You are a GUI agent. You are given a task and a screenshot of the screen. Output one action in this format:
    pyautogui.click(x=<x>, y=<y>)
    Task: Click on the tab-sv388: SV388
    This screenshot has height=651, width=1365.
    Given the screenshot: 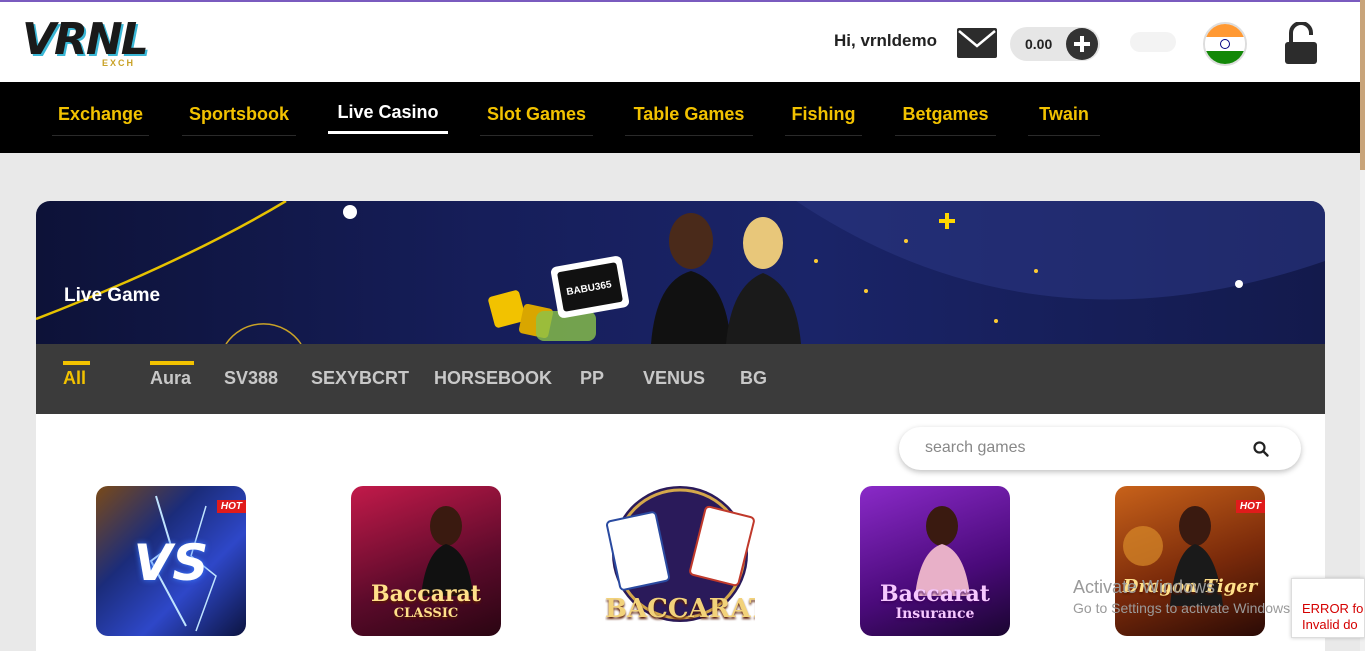 What is the action you would take?
    pyautogui.click(x=251, y=378)
    